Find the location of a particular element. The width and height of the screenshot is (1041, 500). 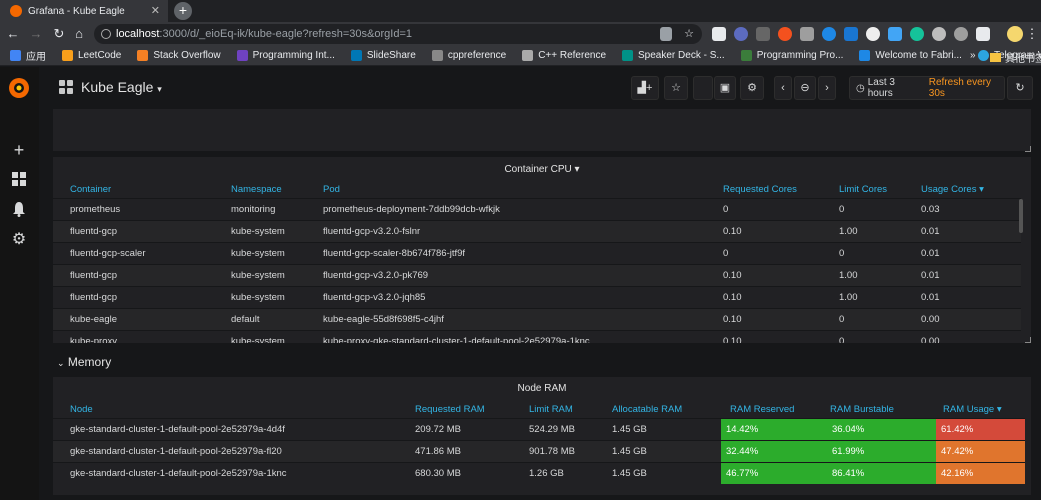

star-button: ☆ is located at coordinates (676, 88).